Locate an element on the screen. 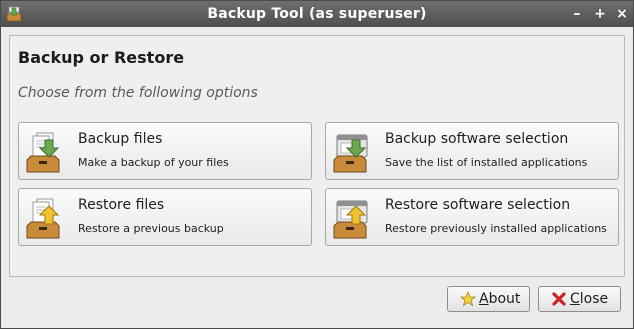 The height and width of the screenshot is (329, 634). close-button-label: Close is located at coordinates (589, 299).